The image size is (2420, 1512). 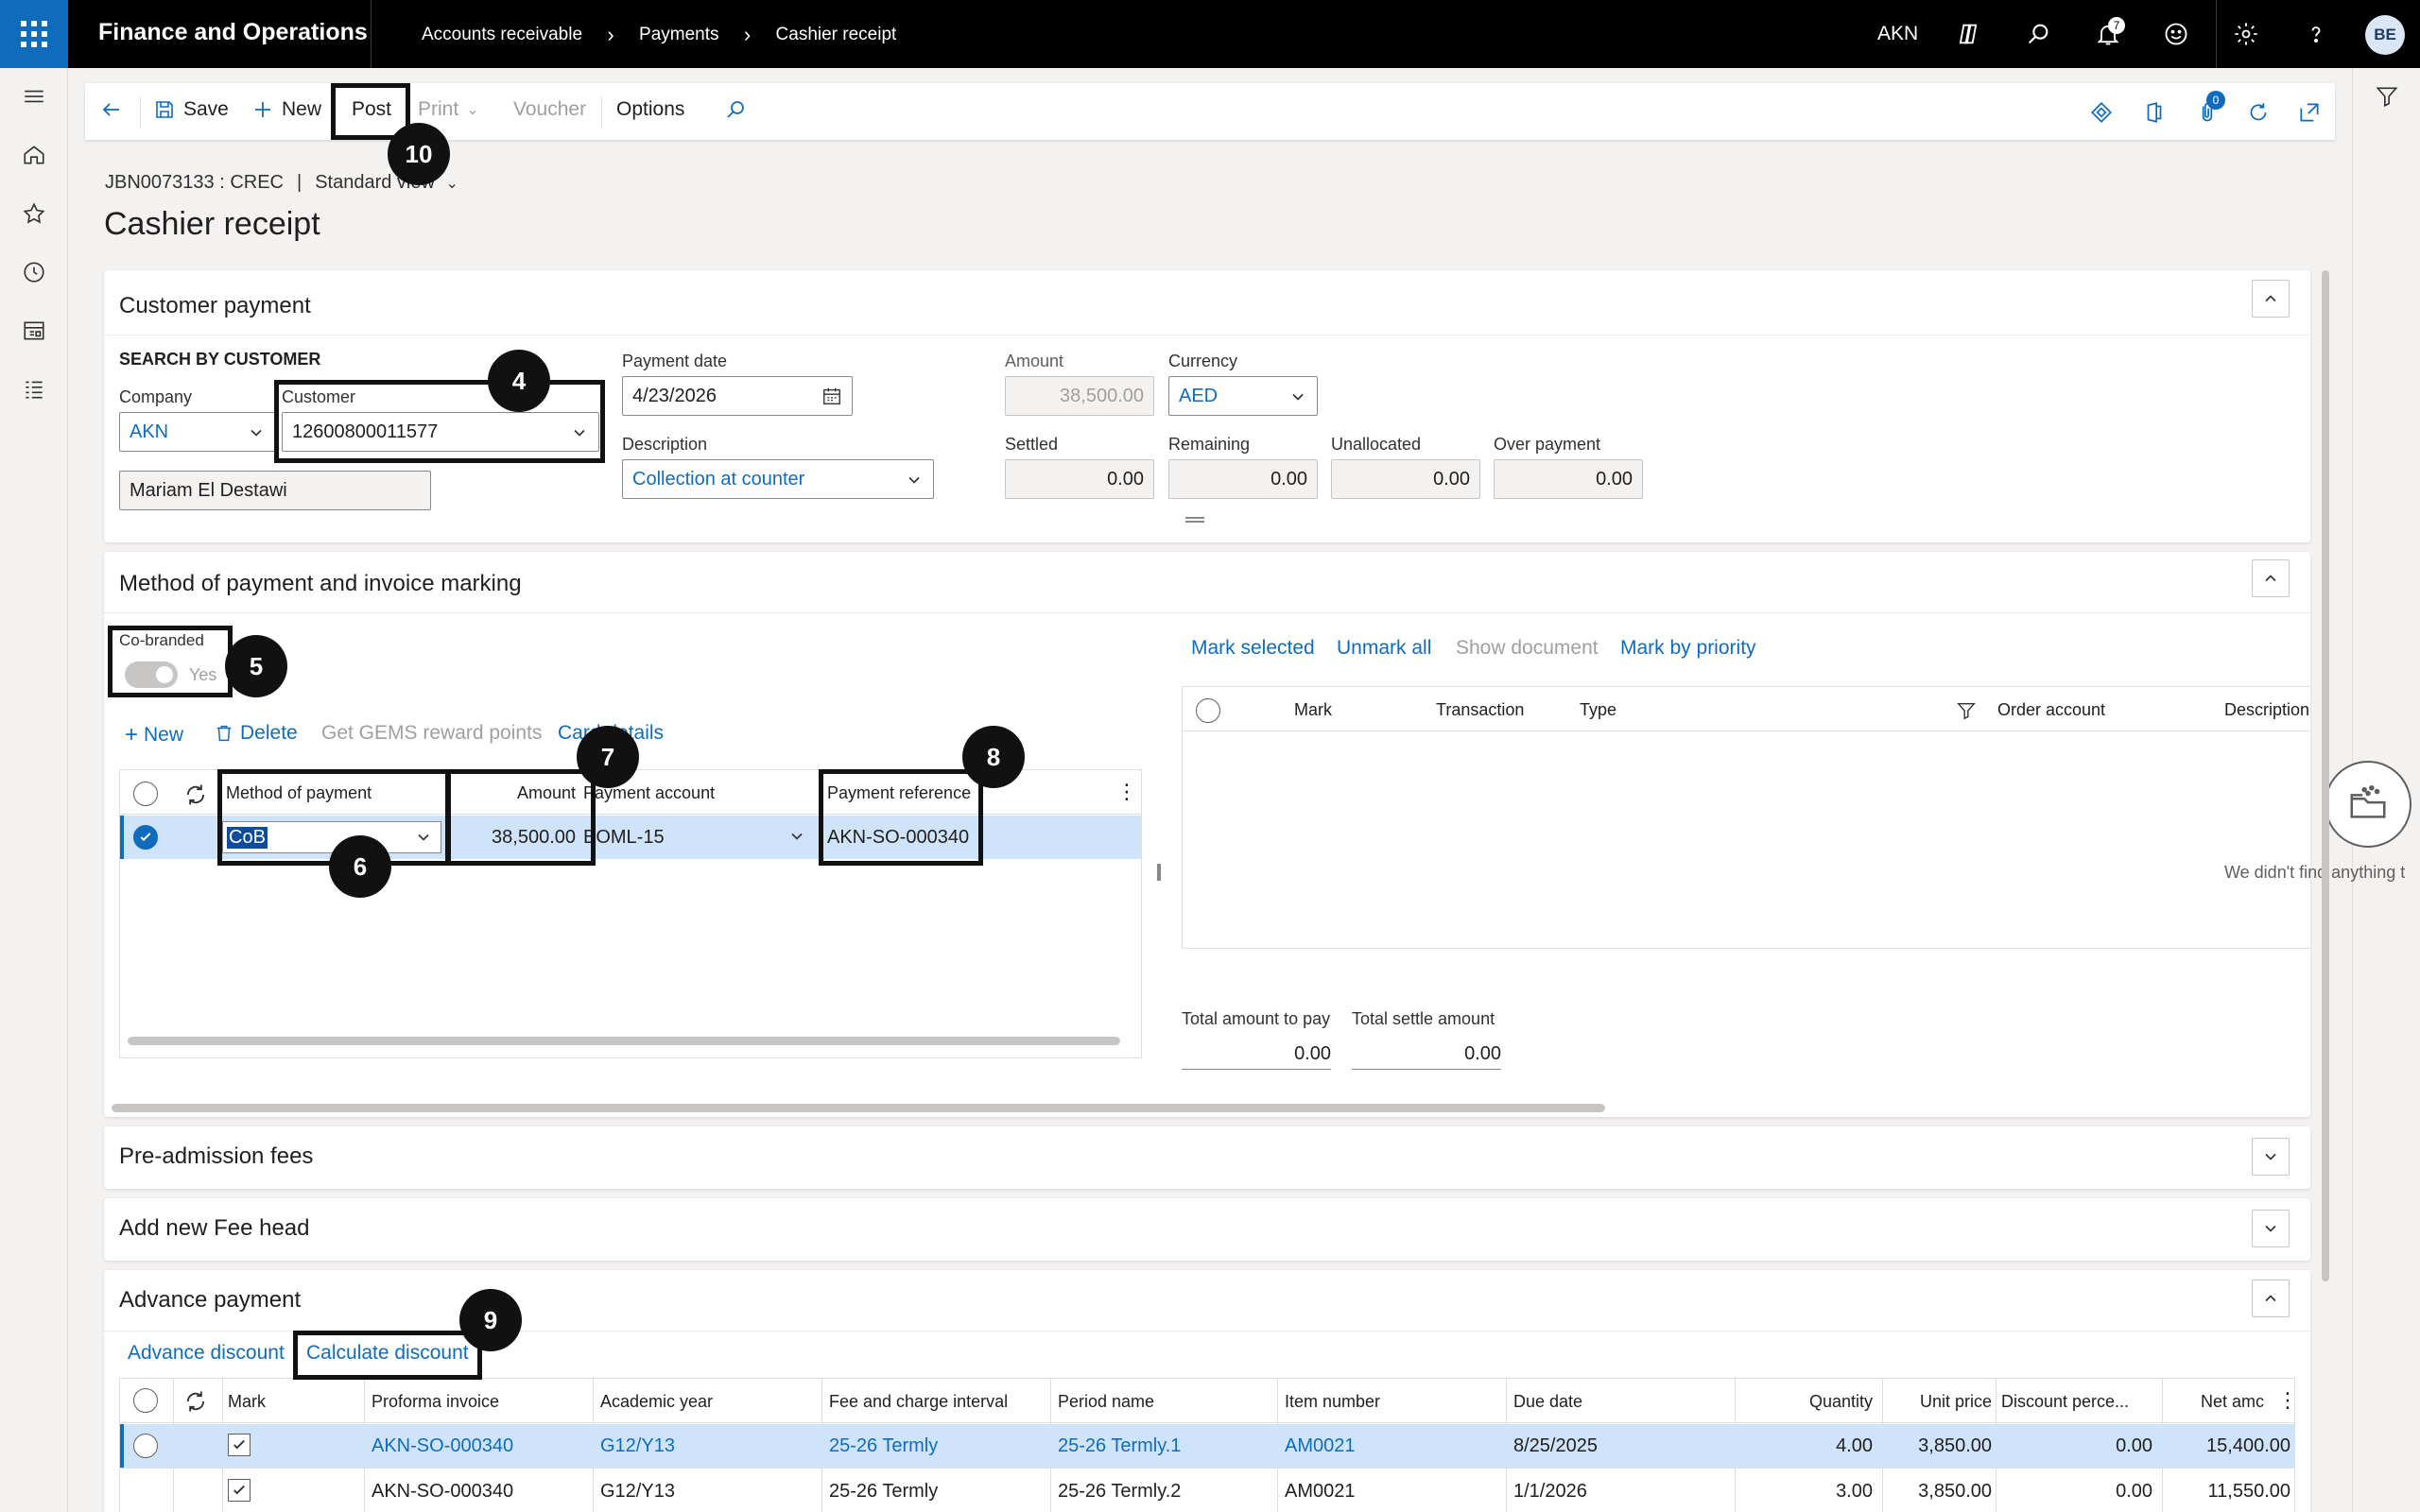 I want to click on payment-date-input: 4/23/2026, so click(x=737, y=396).